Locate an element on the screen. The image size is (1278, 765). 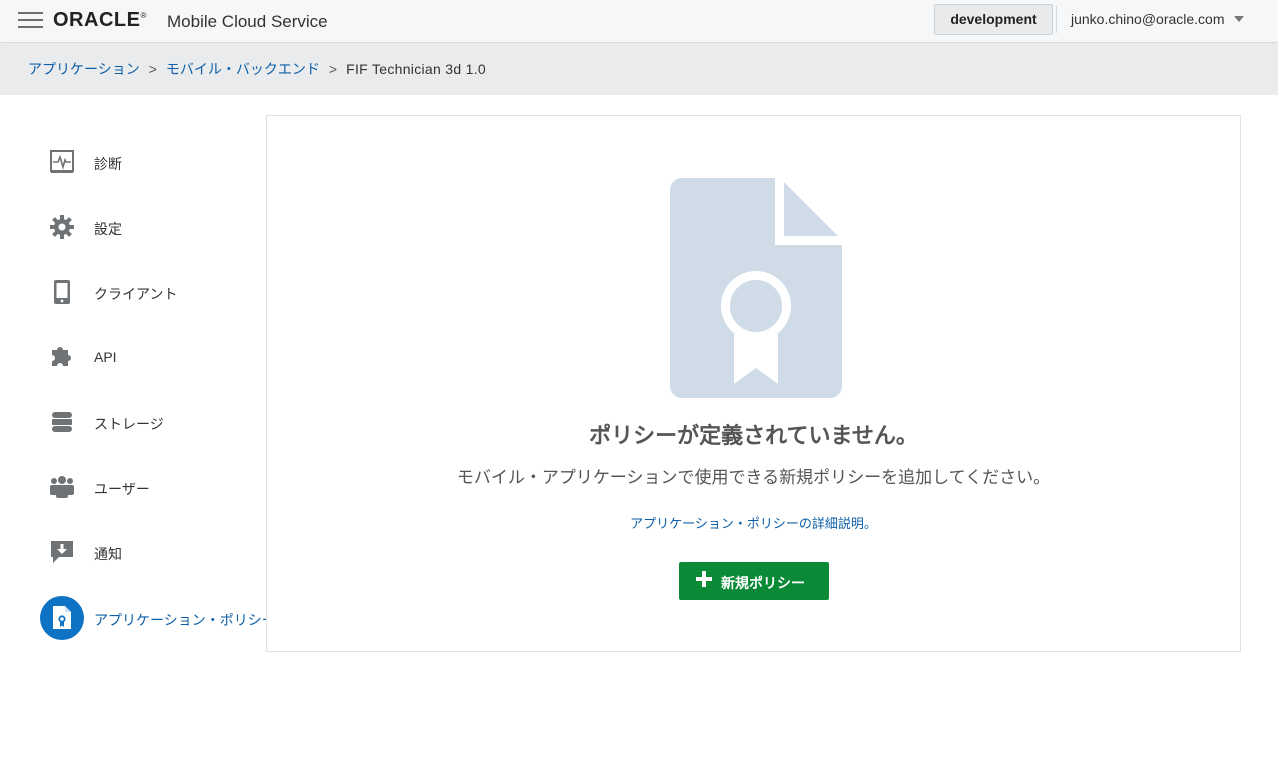
oracle-logo: ORACLE® is located at coordinates (100, 20).